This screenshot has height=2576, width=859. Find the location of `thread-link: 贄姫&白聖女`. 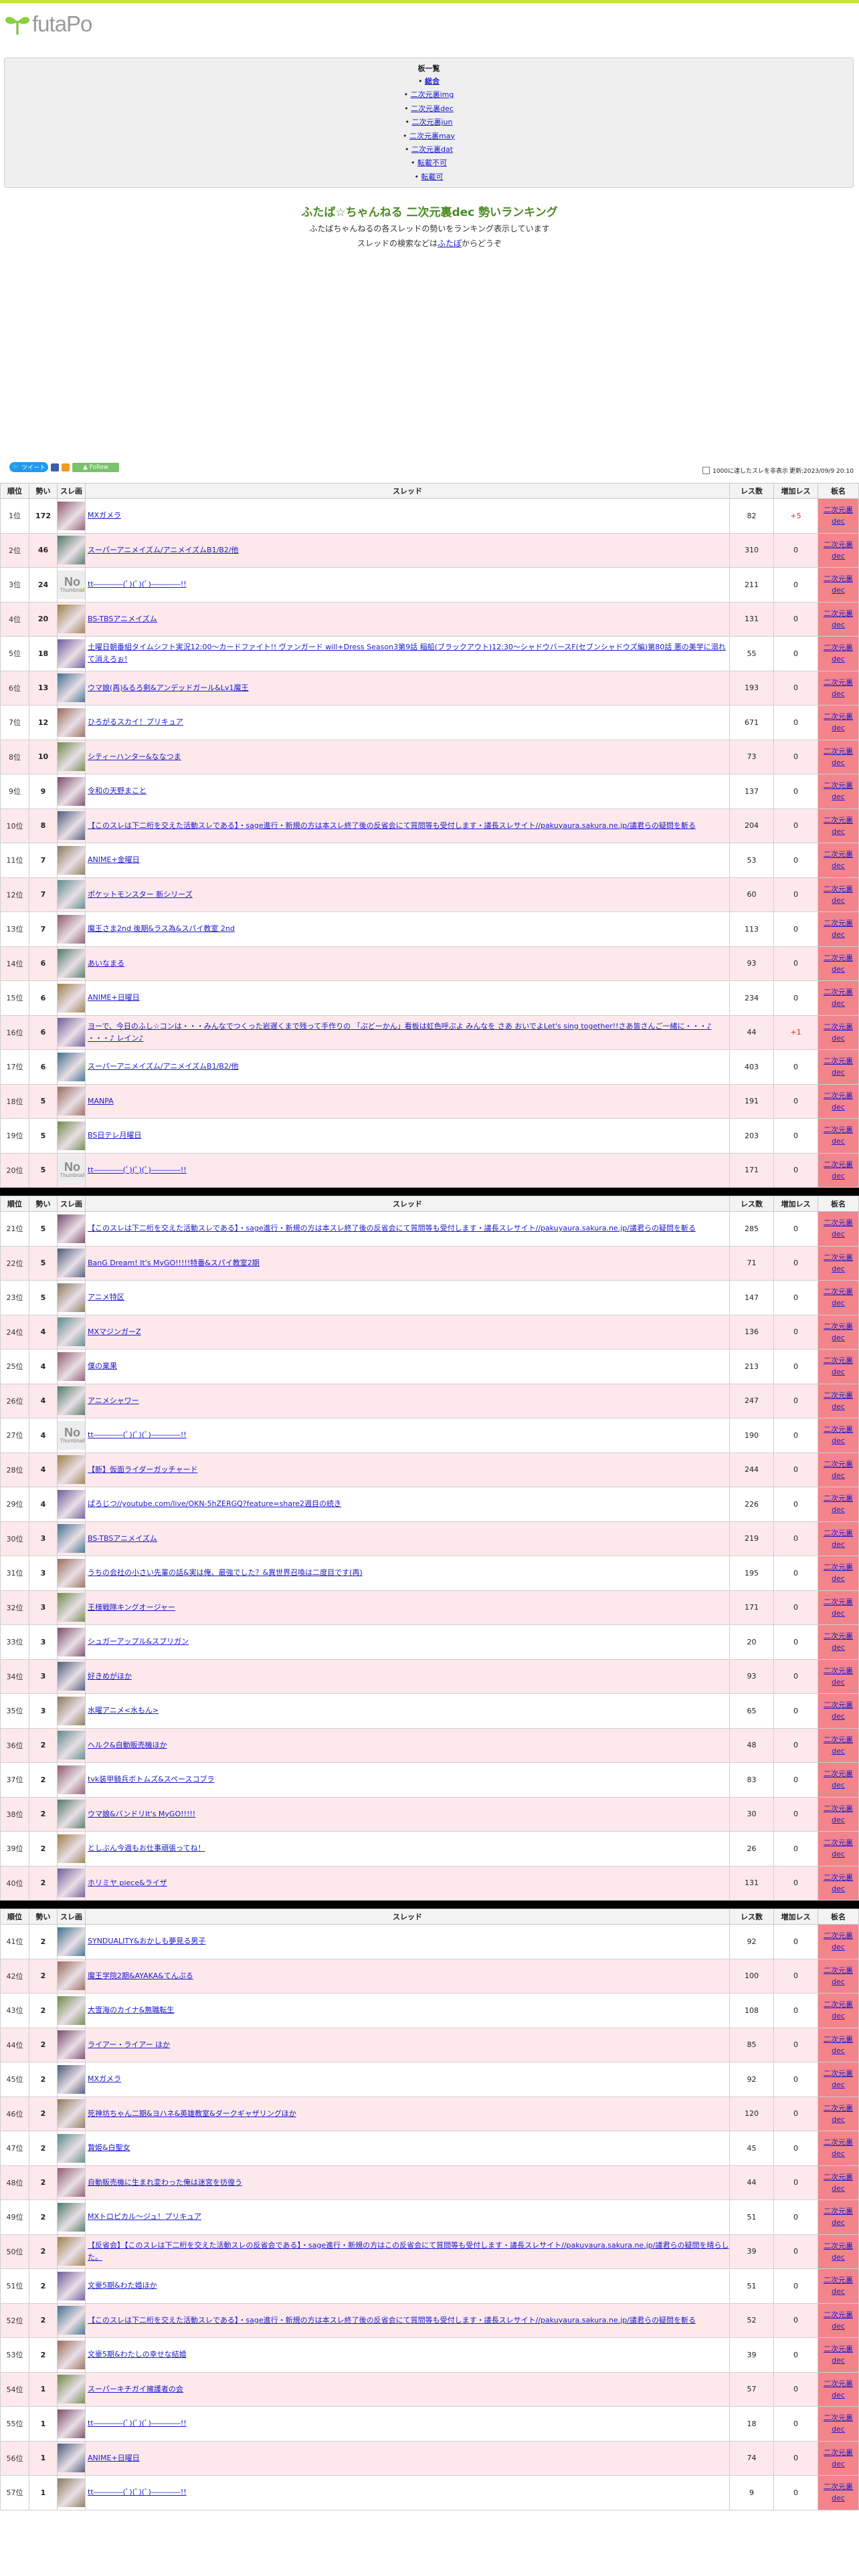

thread-link: 贄姫&白聖女 is located at coordinates (109, 2147).